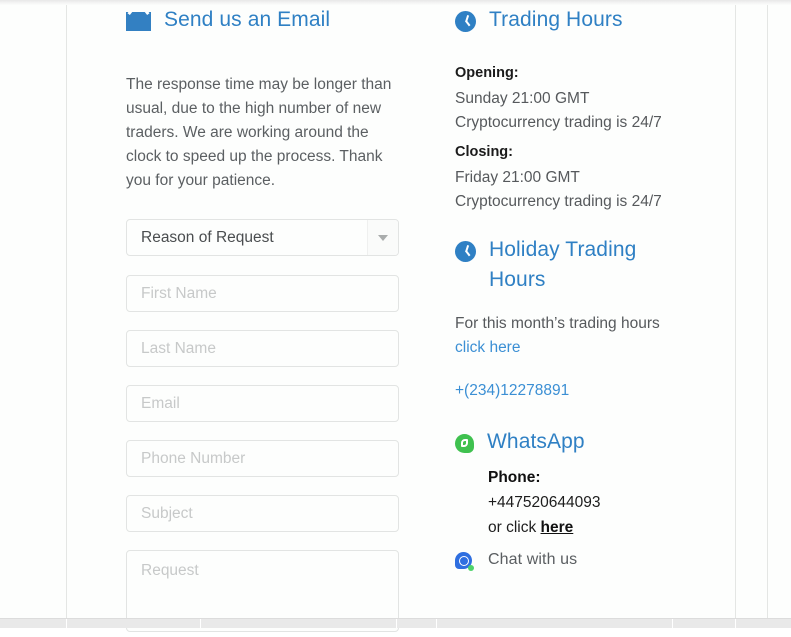  Describe the element at coordinates (514, 527) in the screenshot. I see `whatsapp-or-click-prefix: or click` at that location.